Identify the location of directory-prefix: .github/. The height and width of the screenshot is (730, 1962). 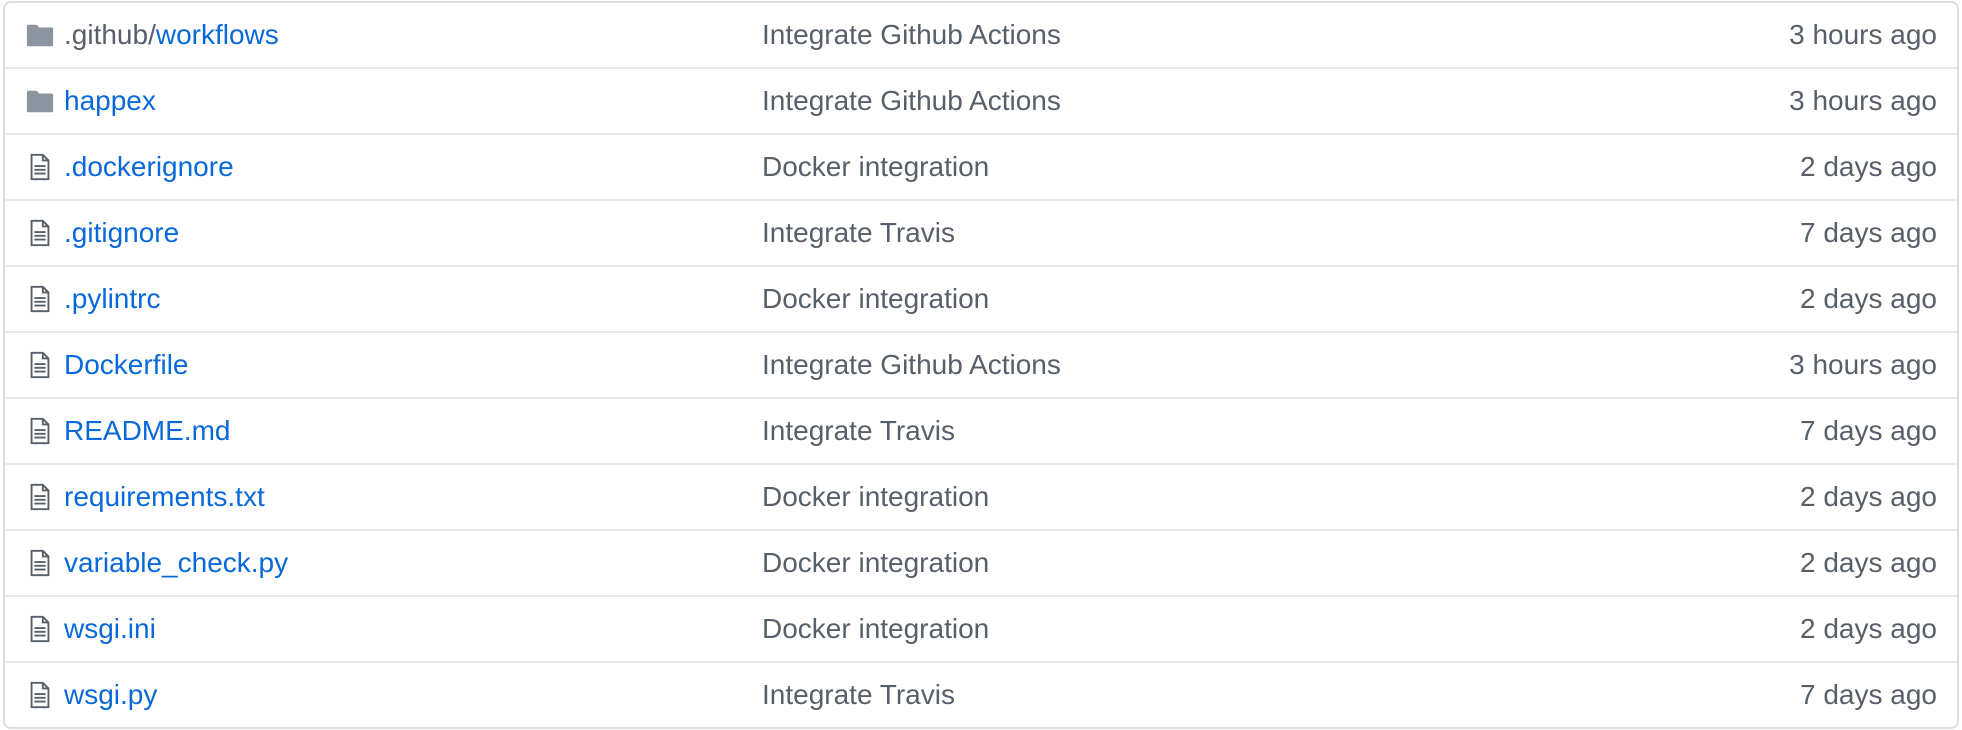
(110, 34).